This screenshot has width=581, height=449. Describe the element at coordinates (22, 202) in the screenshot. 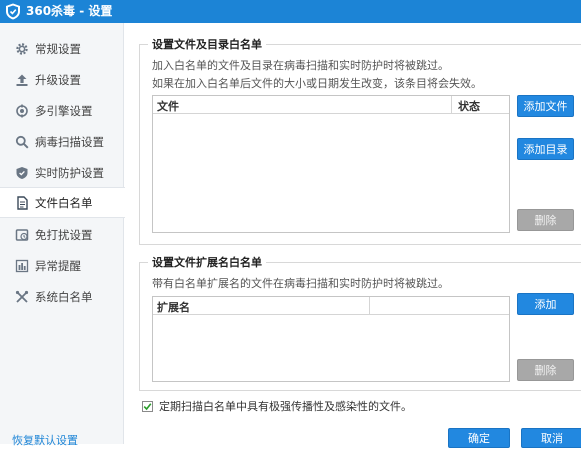

I see `document-icon` at that location.